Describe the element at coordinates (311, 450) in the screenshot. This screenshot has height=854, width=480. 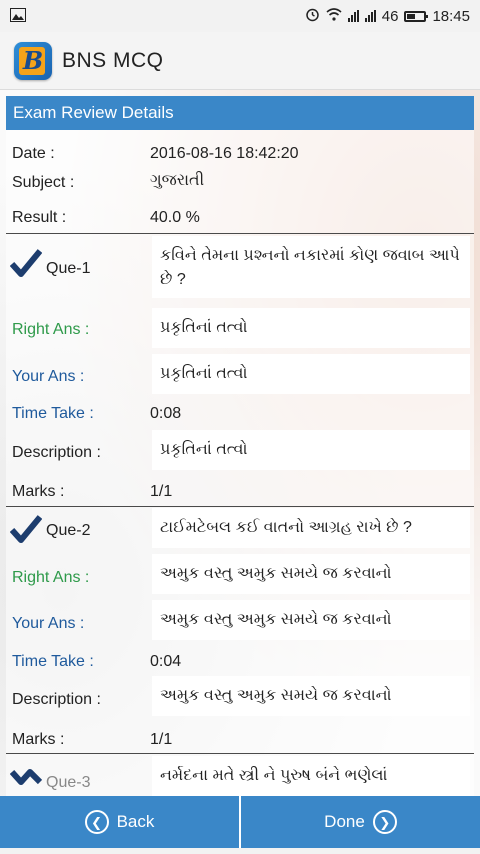
I see `description-value: પ્રકૃતિનાં તત્વો` at that location.